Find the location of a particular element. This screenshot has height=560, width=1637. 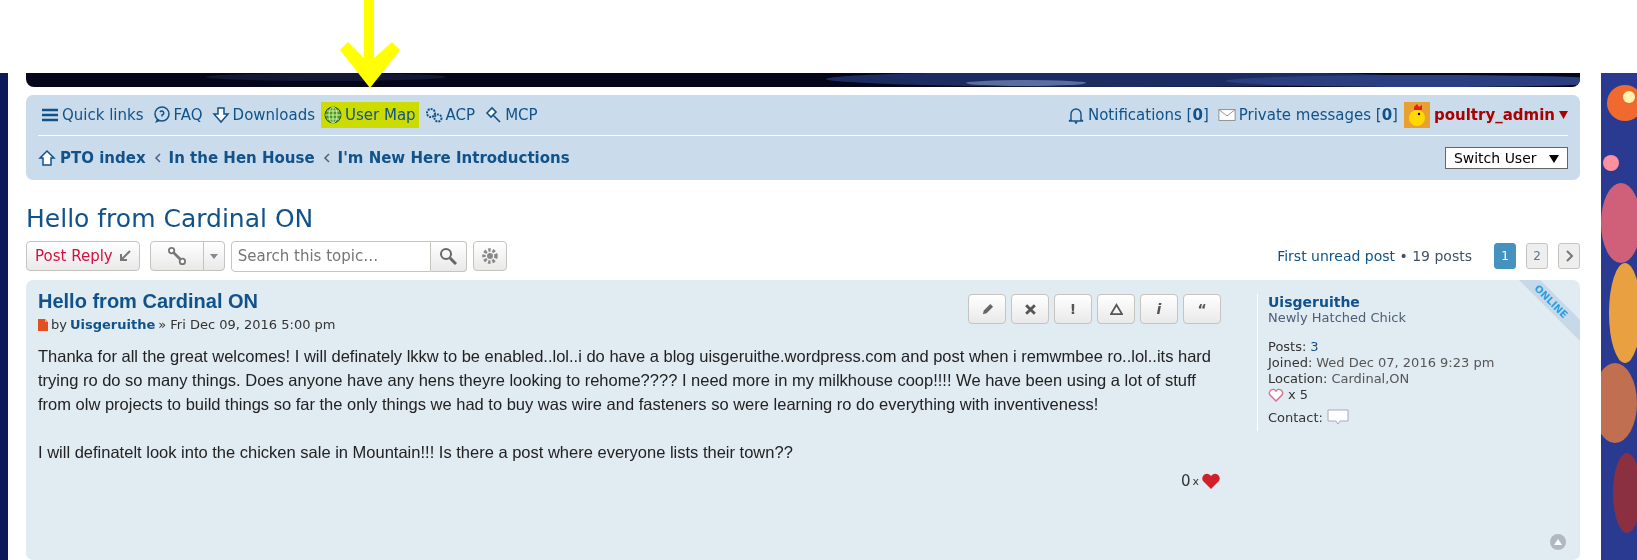

like-count: 0 is located at coordinates (1185, 481).